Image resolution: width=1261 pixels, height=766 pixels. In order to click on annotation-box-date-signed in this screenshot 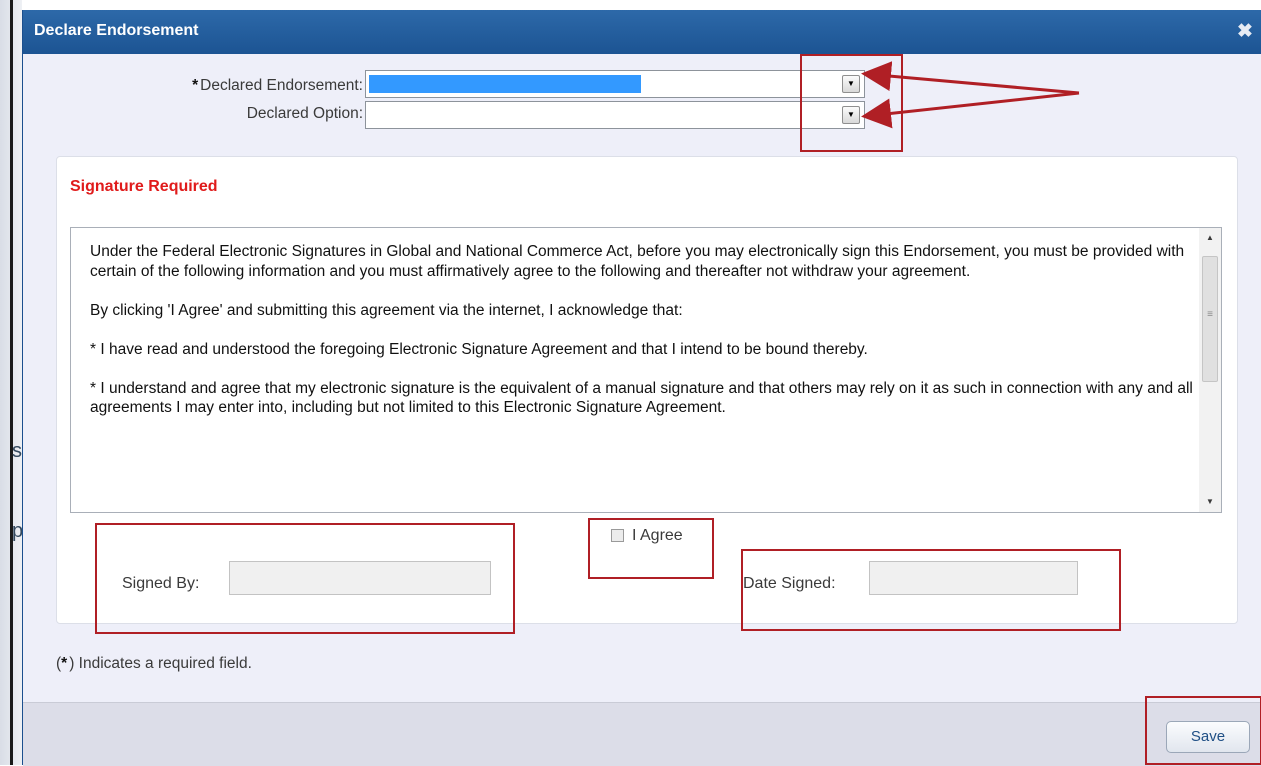, I will do `click(931, 590)`.